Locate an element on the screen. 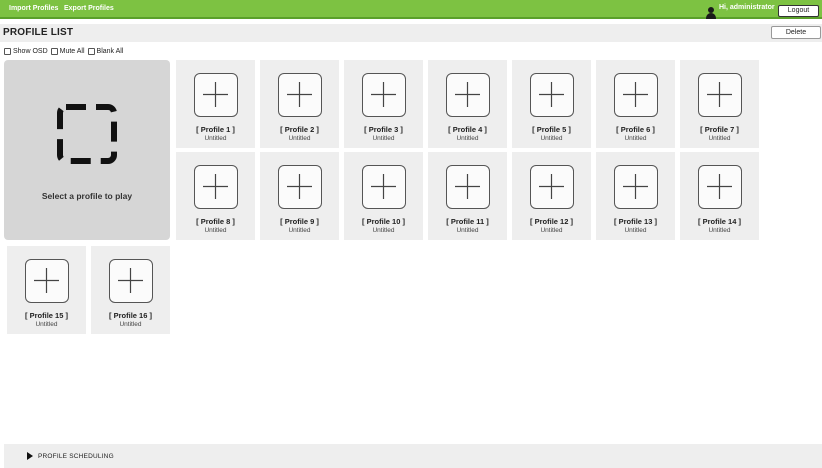 Image resolution: width=822 pixels, height=468 pixels. profile-tile-8: [ Profile 8 ] Untitled is located at coordinates (215, 196).